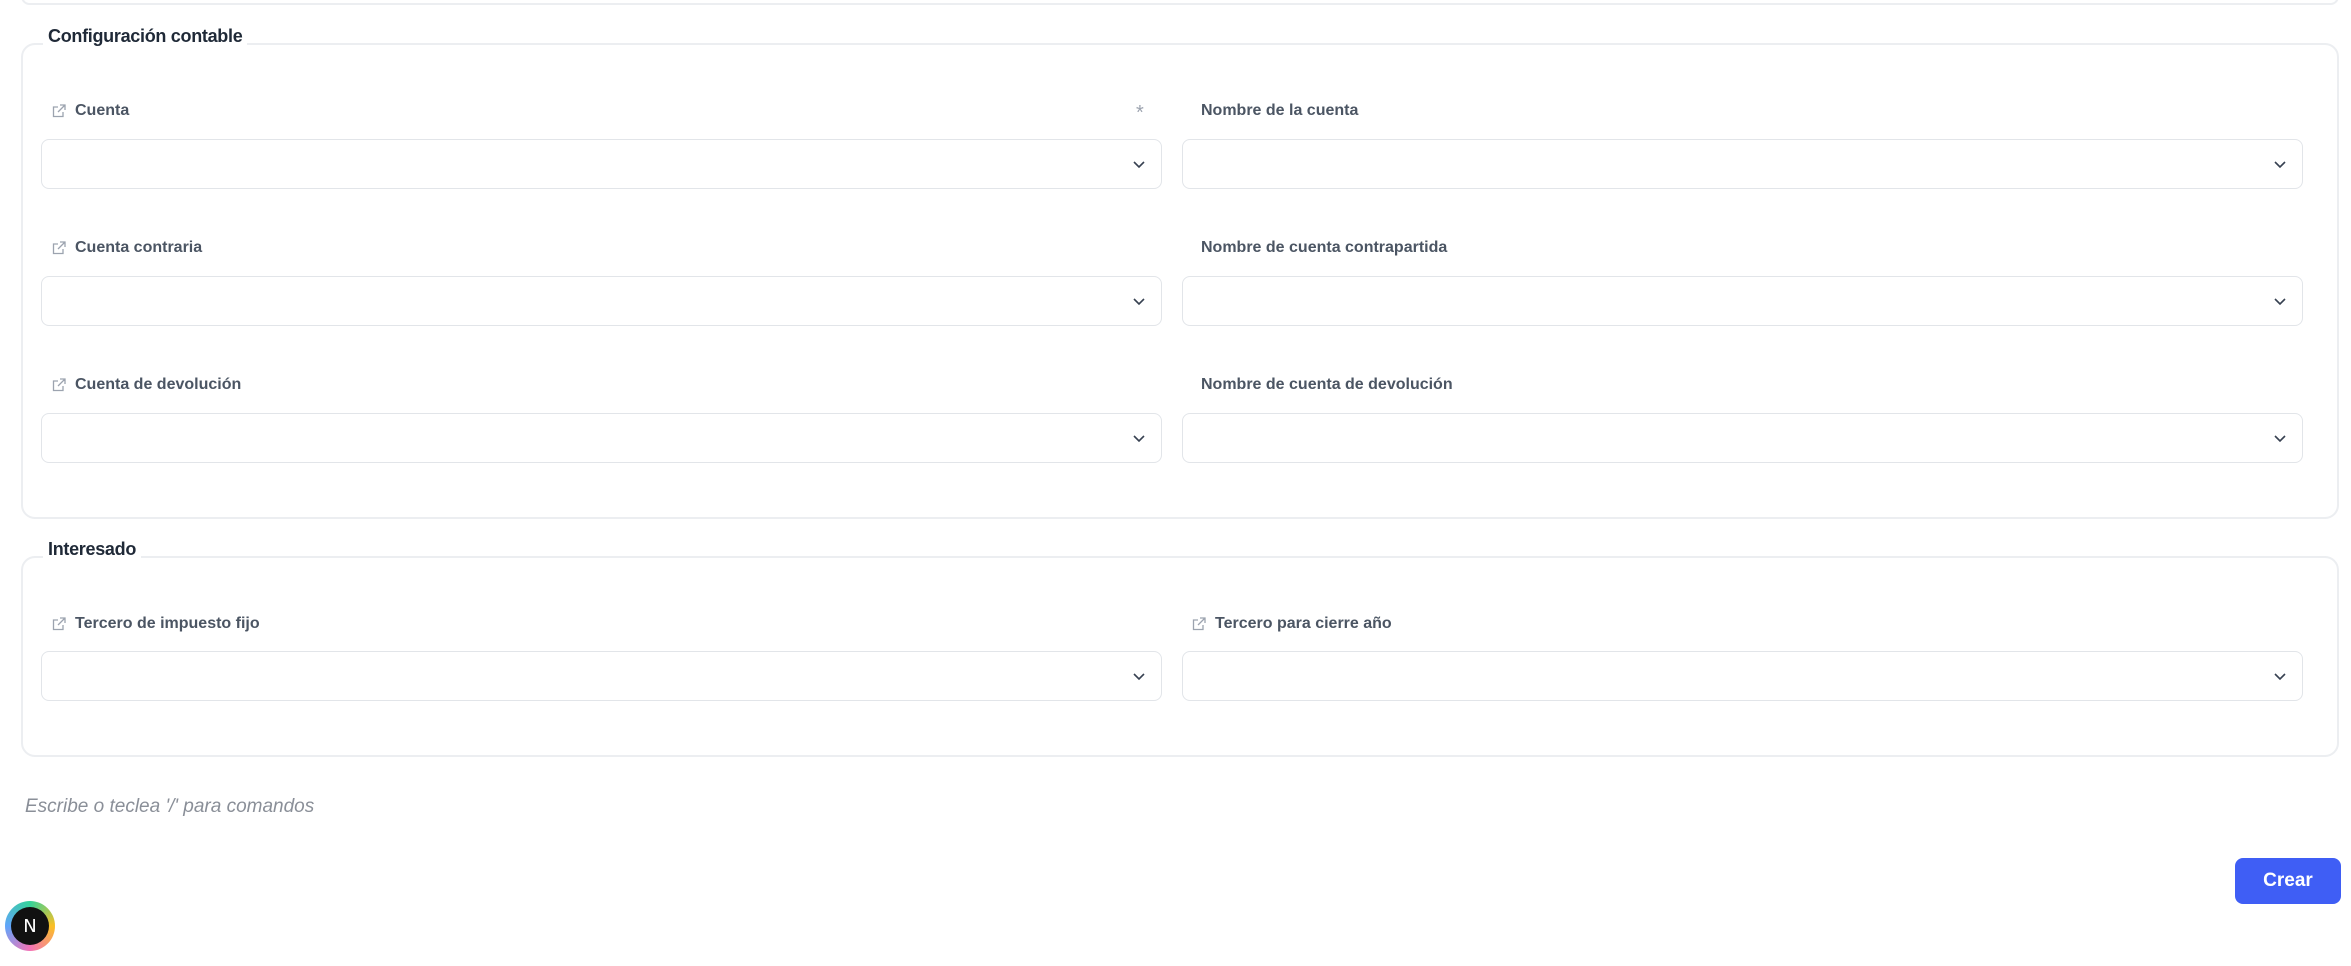  I want to click on refund-account-name-select, so click(1742, 438).